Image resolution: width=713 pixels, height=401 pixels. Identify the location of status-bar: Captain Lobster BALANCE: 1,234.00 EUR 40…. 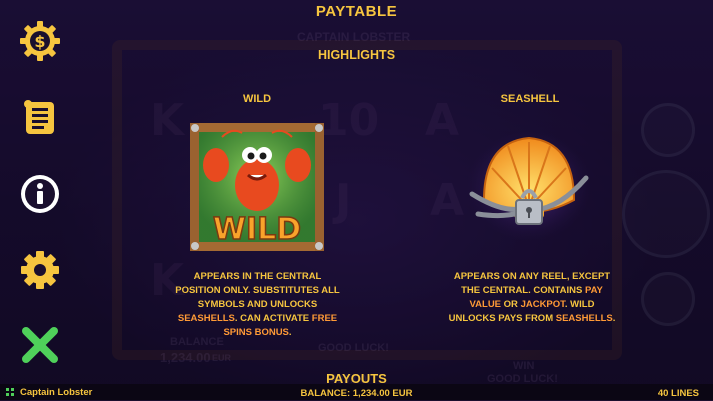
(356, 392).